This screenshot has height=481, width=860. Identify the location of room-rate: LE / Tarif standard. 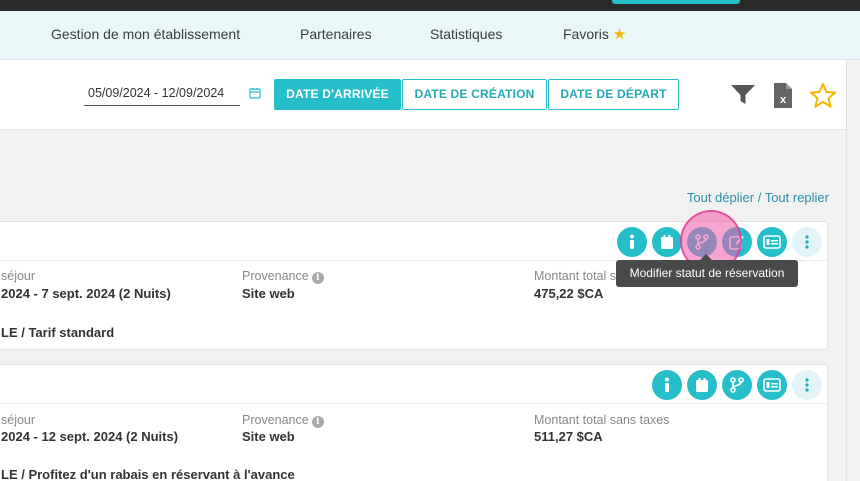
(58, 332).